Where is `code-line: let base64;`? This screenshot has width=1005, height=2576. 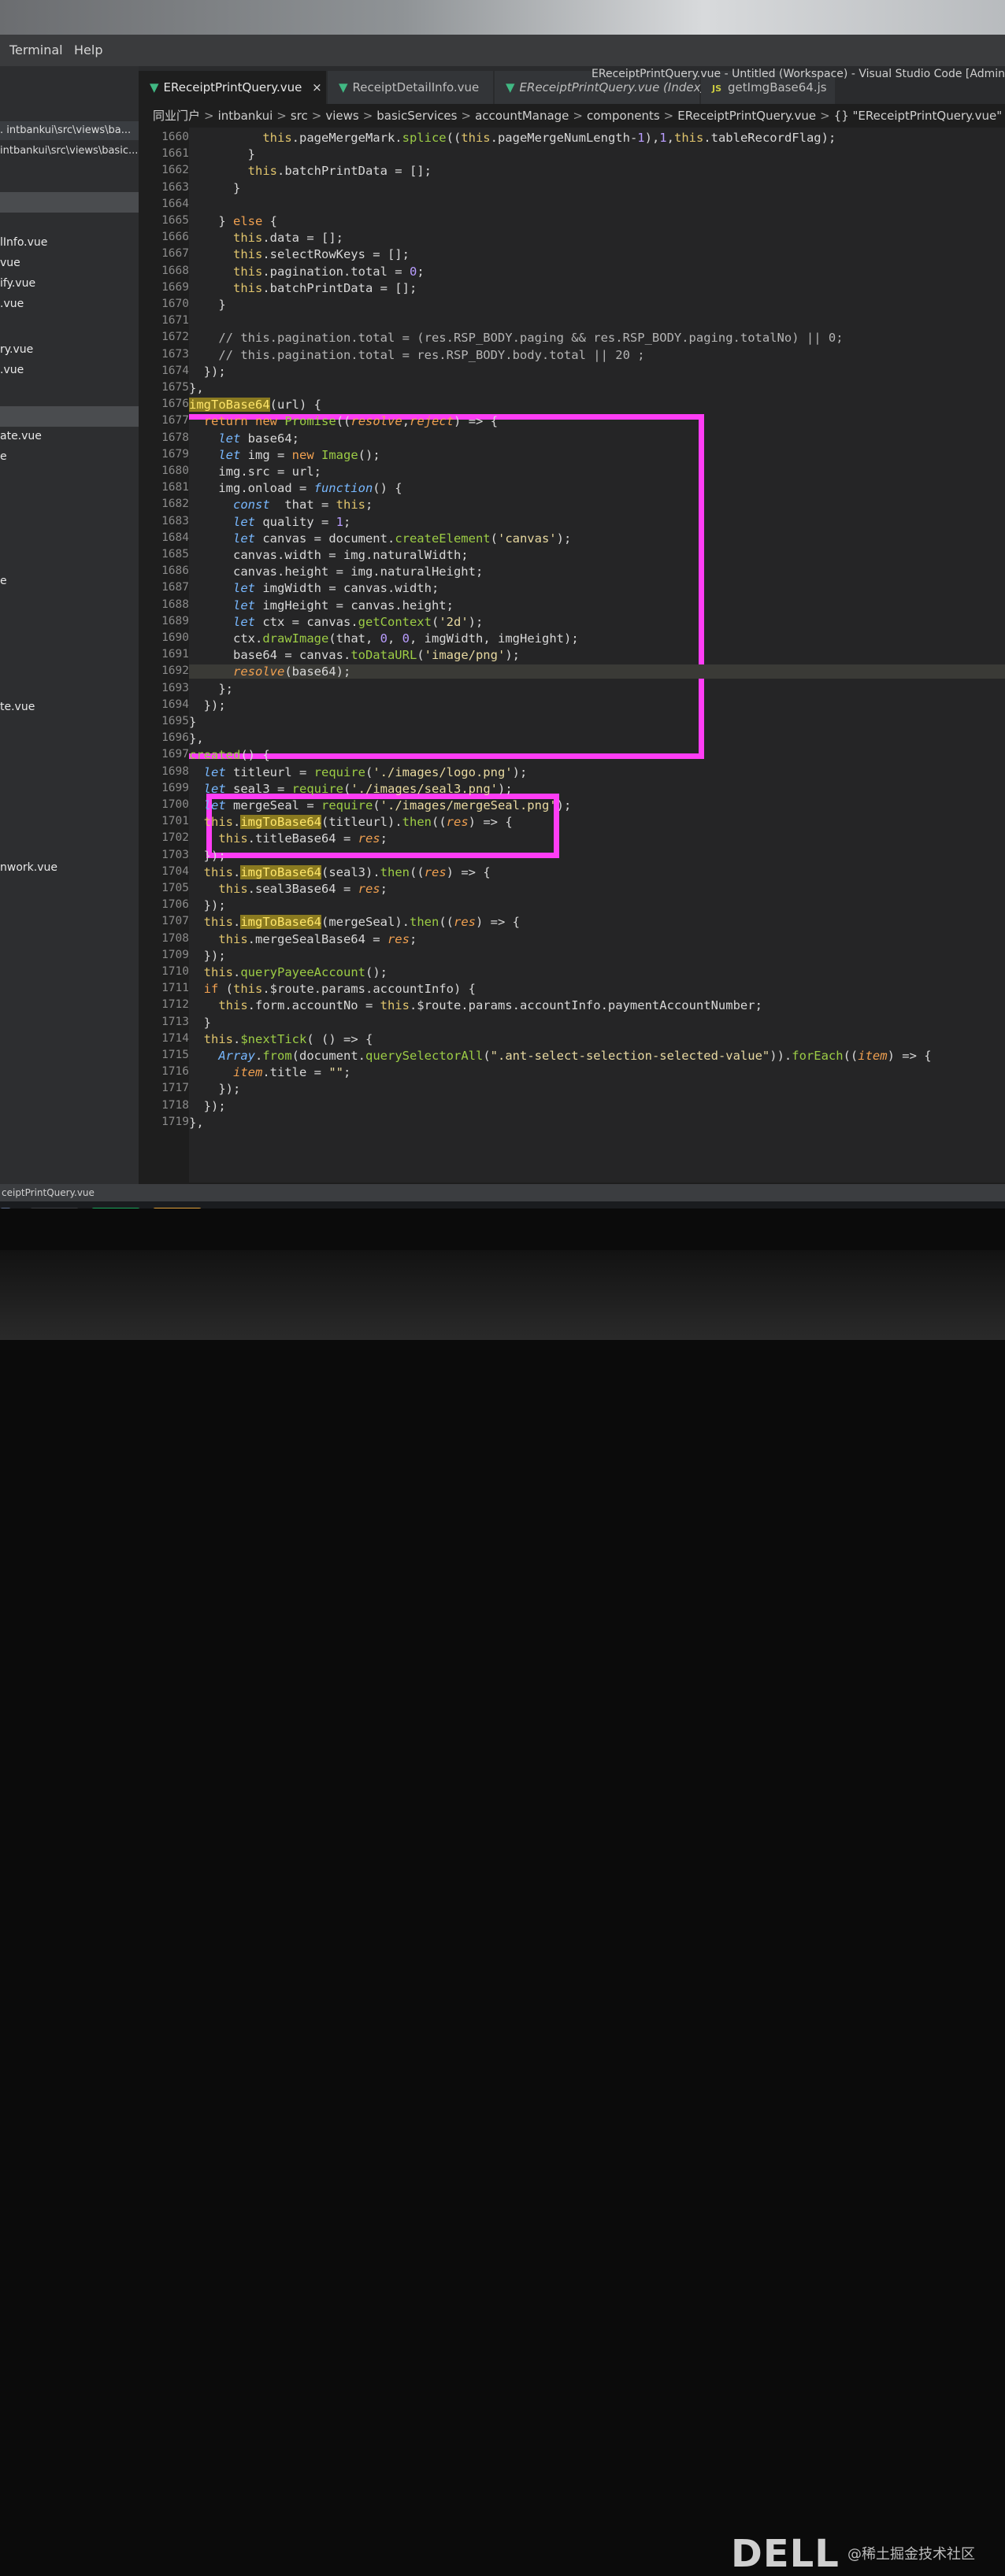 code-line: let base64; is located at coordinates (244, 438).